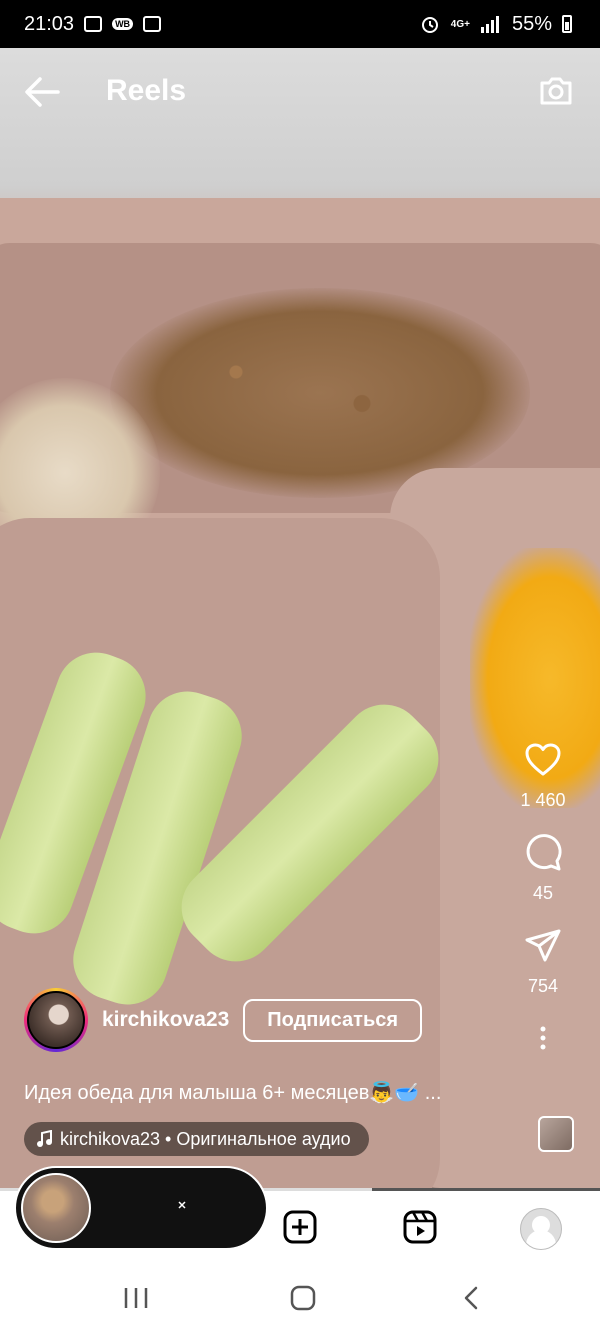 Image resolution: width=600 pixels, height=1332 pixels. I want to click on audio-pill: kirchikova23 • Оригинальное аудио, so click(196, 1139).